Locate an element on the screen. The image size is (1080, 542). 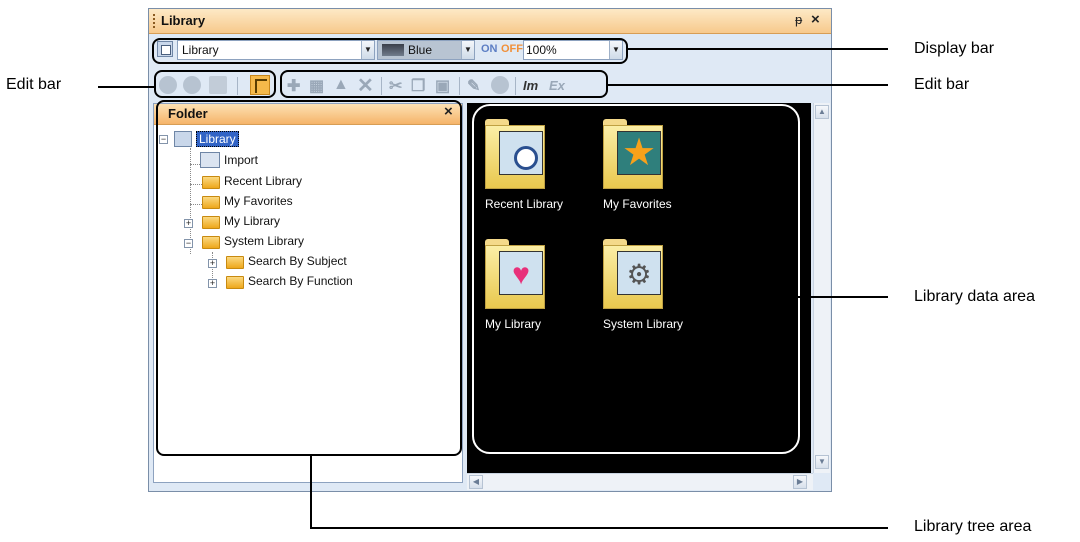
annotation-library-tree-area: Library tree area is located at coordinates (973, 526).